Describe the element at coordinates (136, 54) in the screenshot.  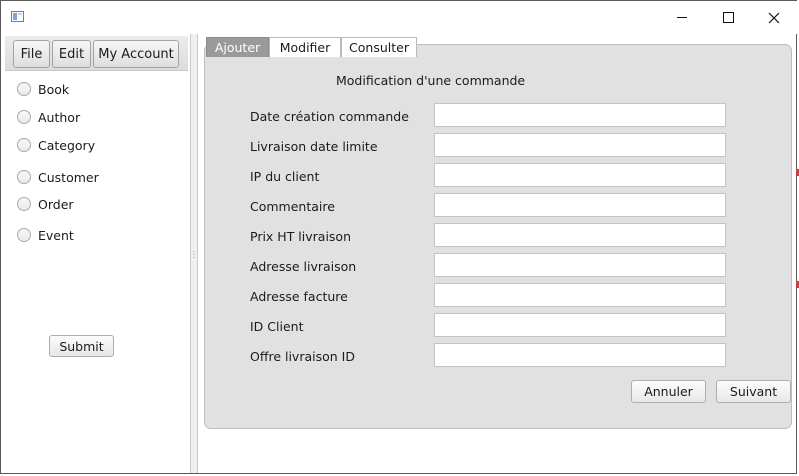
I see `my-account-menu-button: My Account` at that location.